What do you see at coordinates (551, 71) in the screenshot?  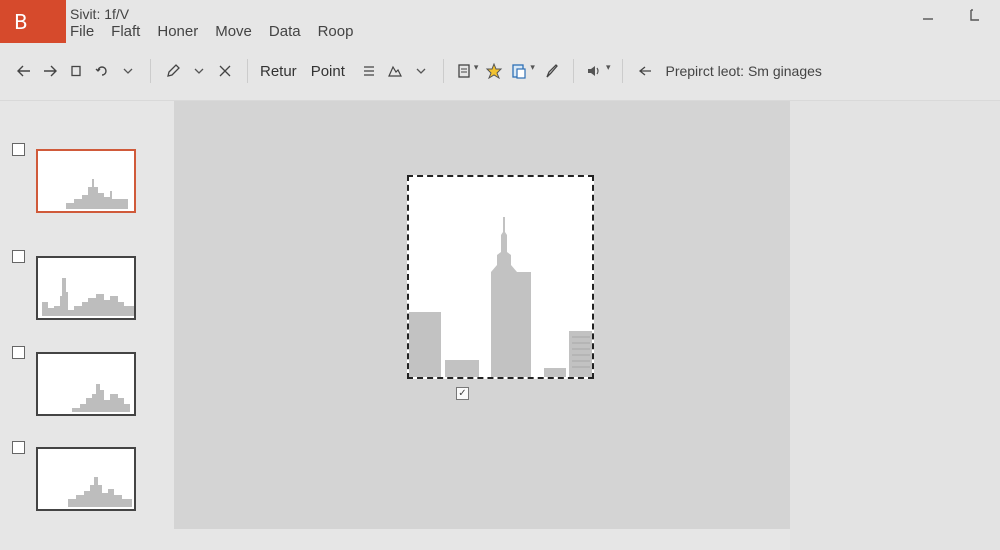 I see `brush-icon` at bounding box center [551, 71].